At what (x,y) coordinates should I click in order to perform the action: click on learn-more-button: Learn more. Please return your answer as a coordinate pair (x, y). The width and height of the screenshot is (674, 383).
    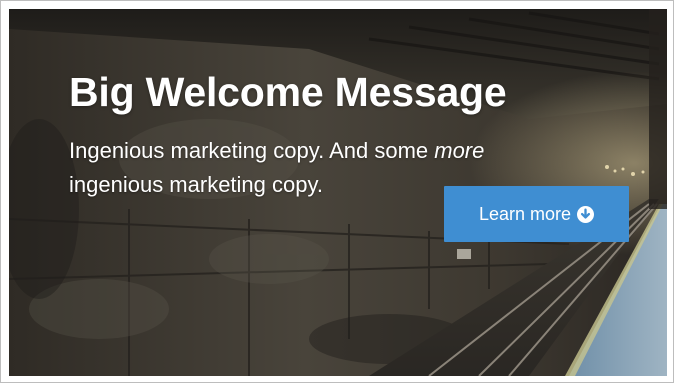
    Looking at the image, I should click on (536, 214).